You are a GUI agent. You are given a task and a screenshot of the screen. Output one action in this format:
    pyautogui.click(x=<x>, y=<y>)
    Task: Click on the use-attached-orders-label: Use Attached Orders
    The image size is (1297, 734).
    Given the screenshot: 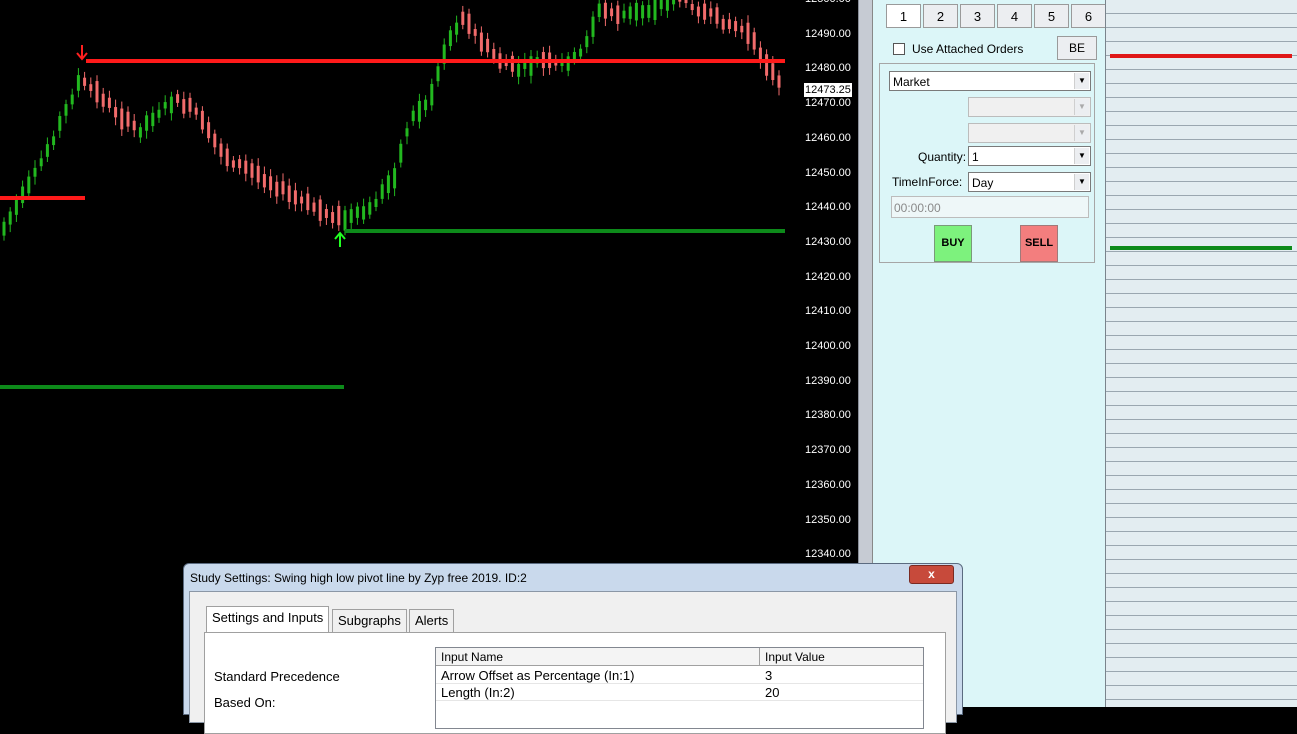 What is the action you would take?
    pyautogui.click(x=968, y=49)
    